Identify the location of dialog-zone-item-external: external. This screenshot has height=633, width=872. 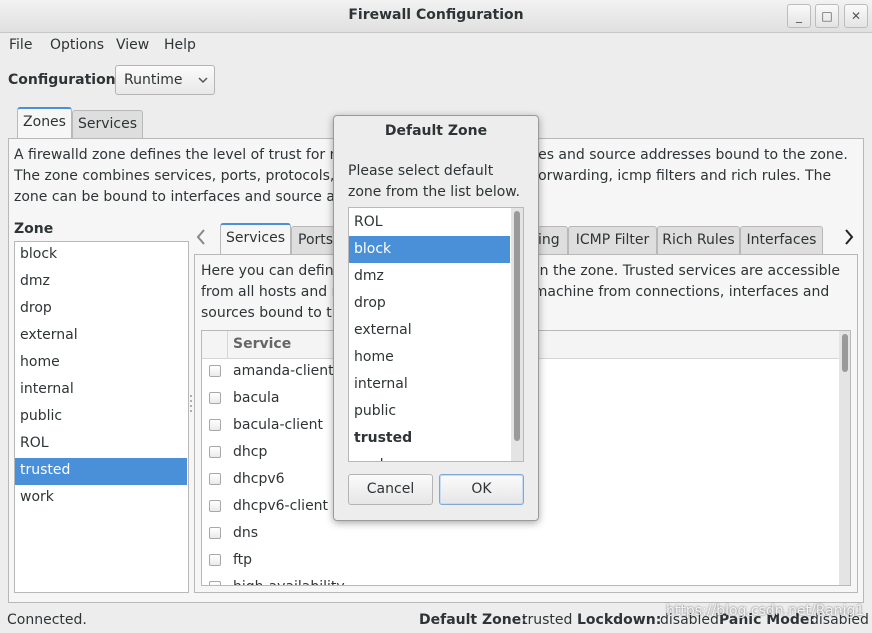
(429, 330).